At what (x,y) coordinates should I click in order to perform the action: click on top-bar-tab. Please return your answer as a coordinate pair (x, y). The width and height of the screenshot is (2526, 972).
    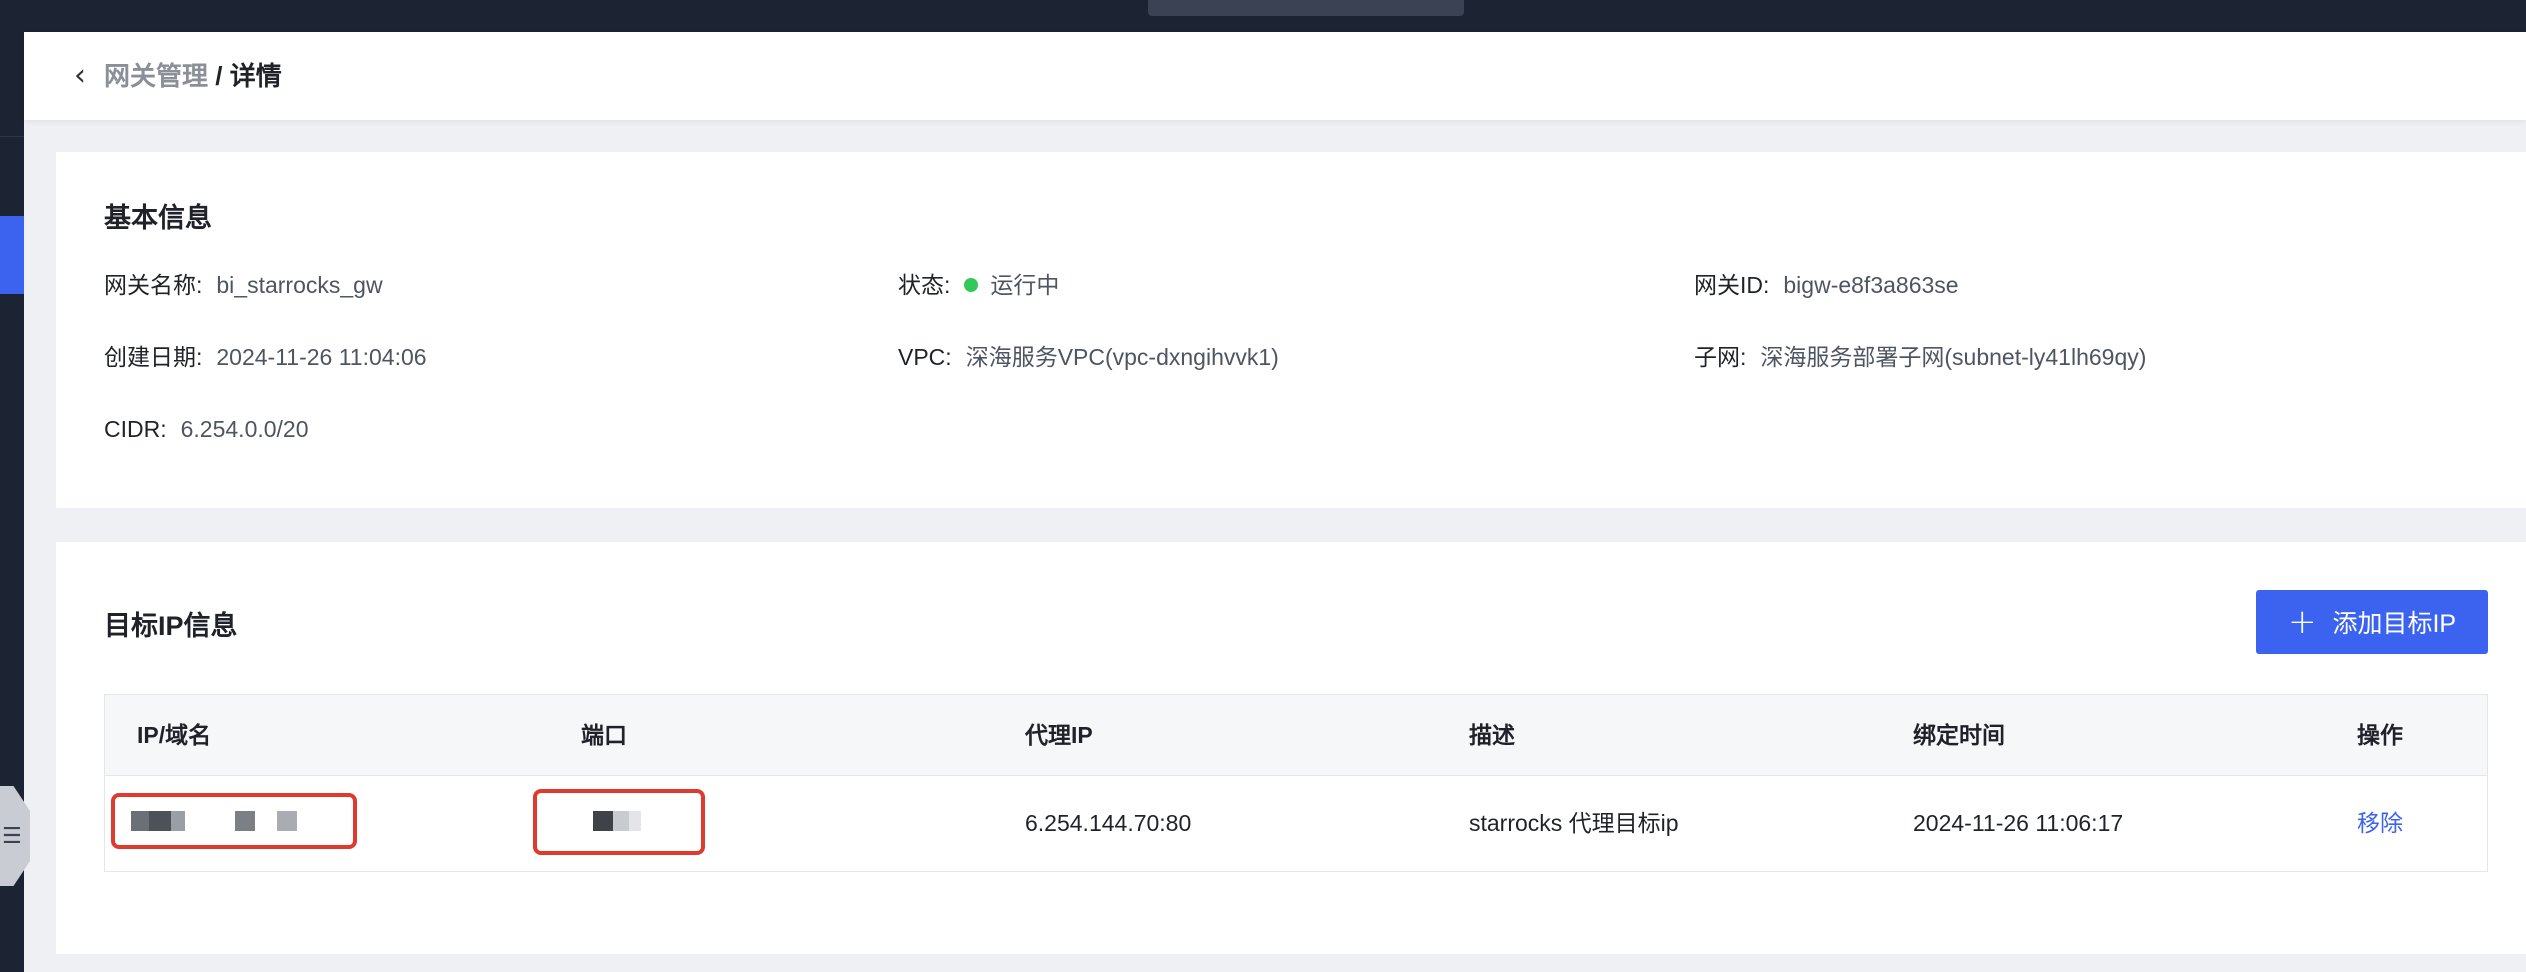
    Looking at the image, I should click on (1306, 8).